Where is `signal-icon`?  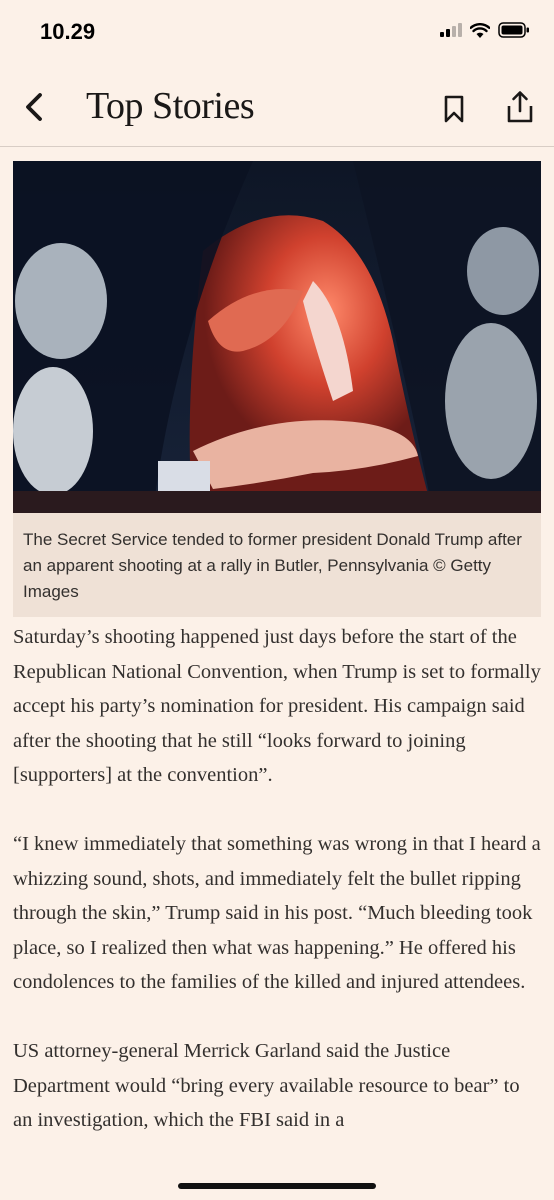 signal-icon is located at coordinates (451, 30).